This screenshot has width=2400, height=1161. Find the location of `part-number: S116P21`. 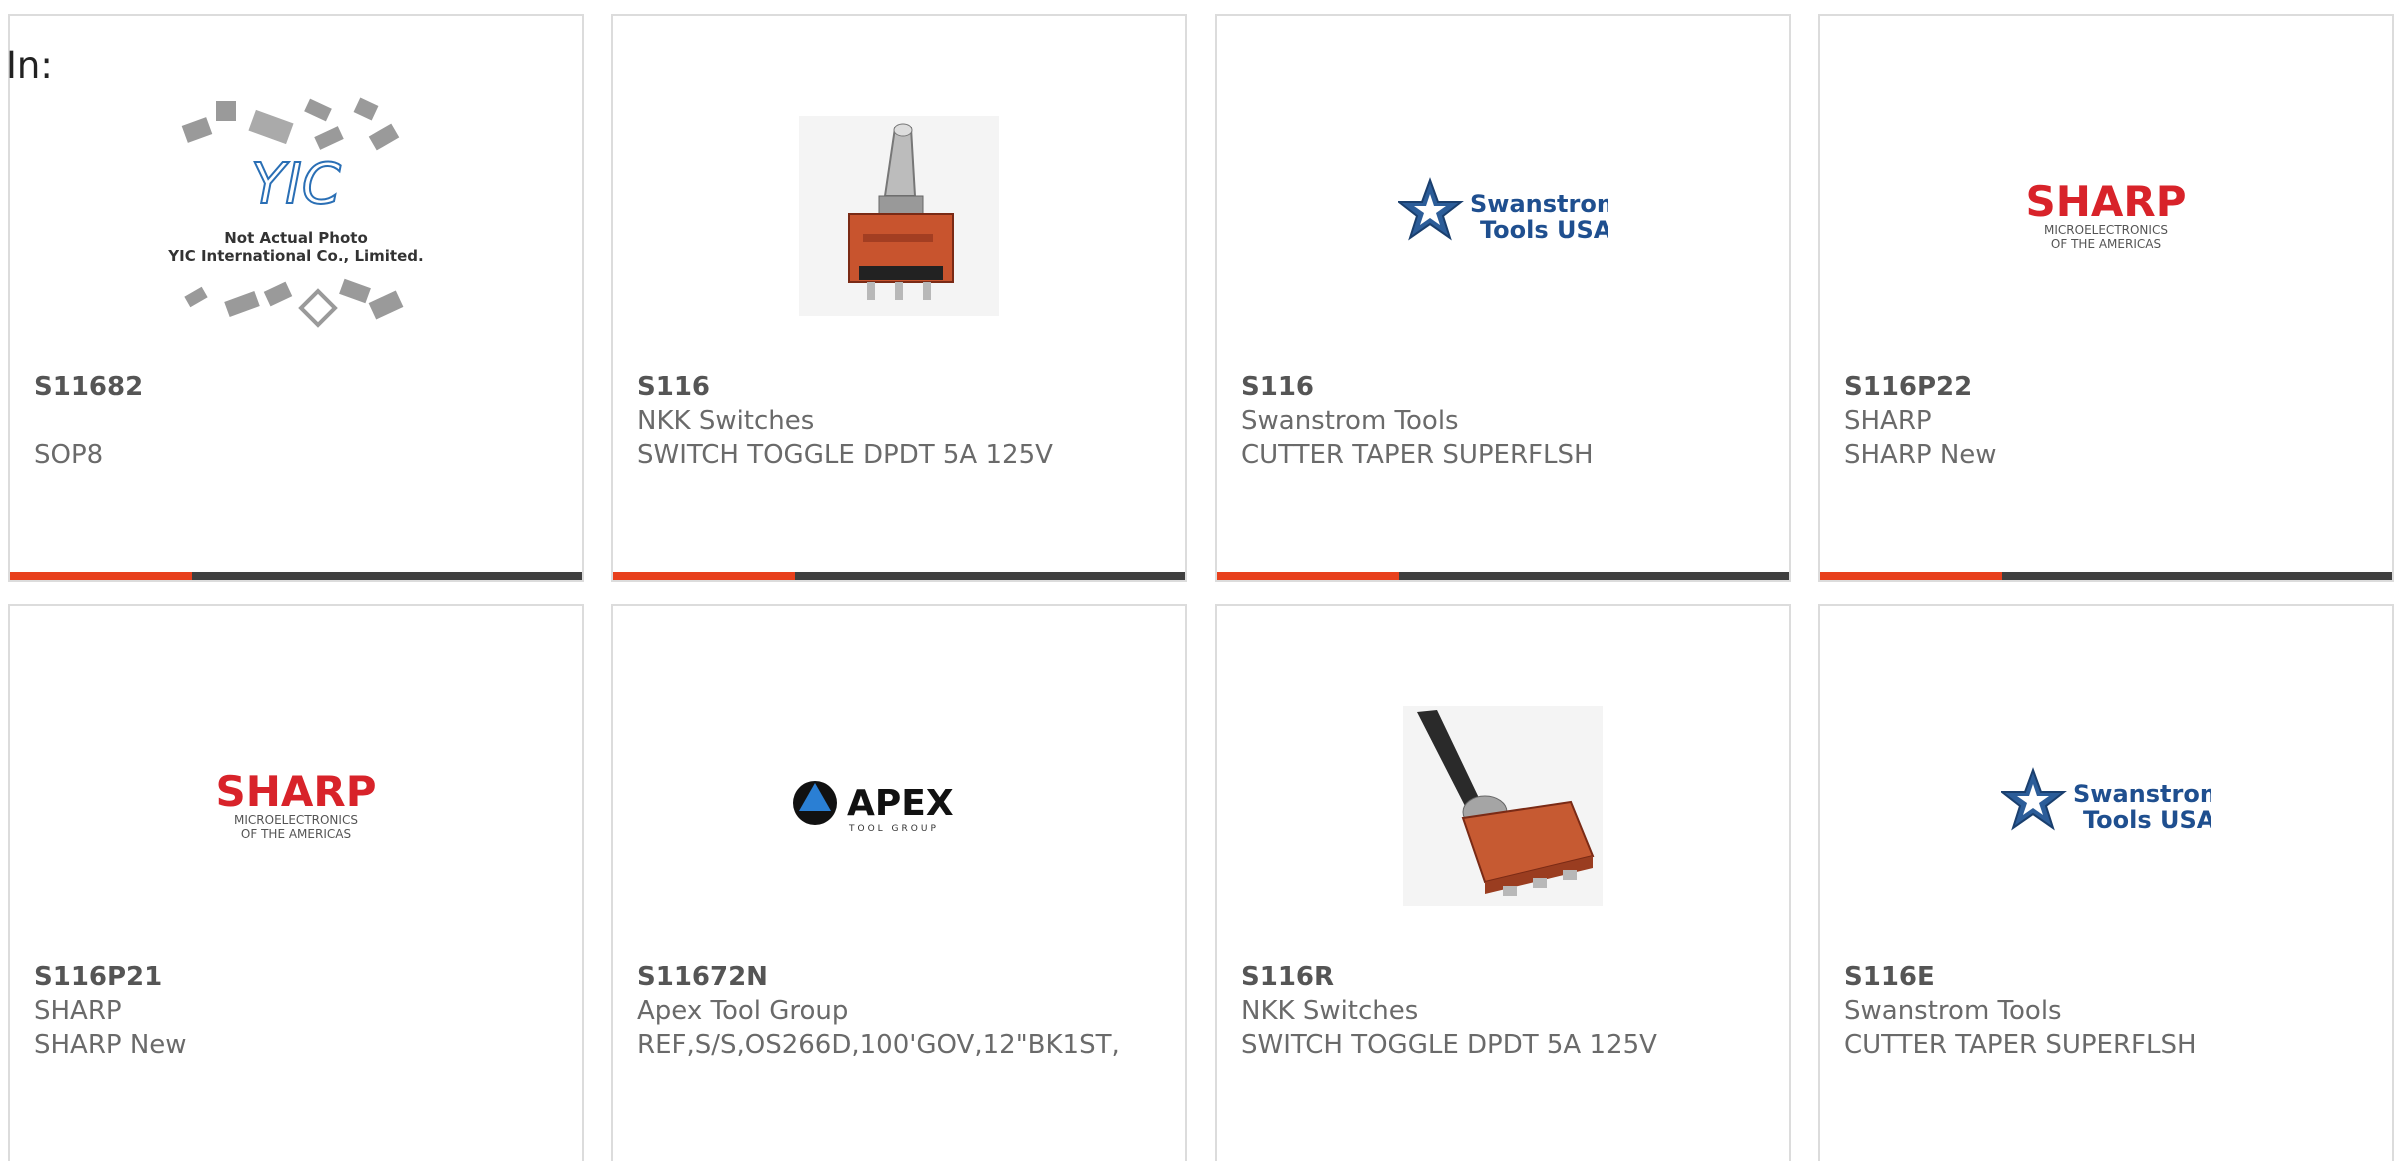

part-number: S116P21 is located at coordinates (303, 977).